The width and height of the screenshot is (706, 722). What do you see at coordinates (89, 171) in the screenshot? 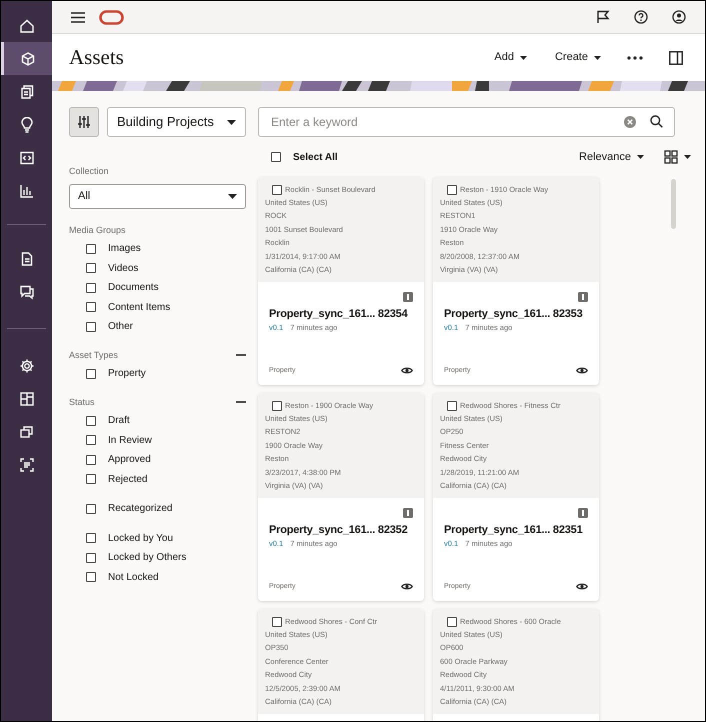
I see `section-label: Collection` at bounding box center [89, 171].